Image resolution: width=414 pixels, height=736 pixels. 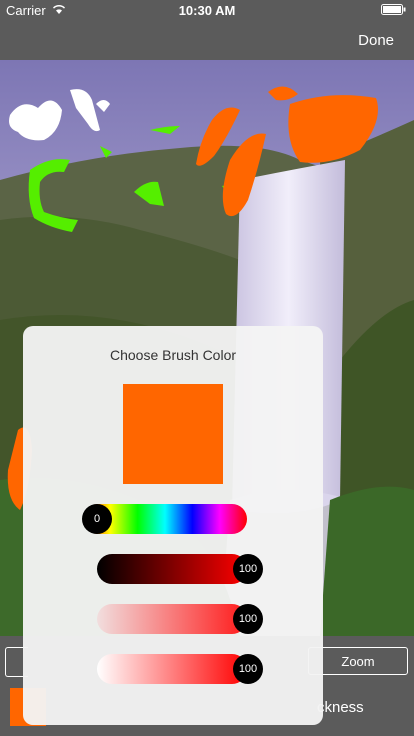 What do you see at coordinates (172, 619) in the screenshot?
I see `saturation-slider-track` at bounding box center [172, 619].